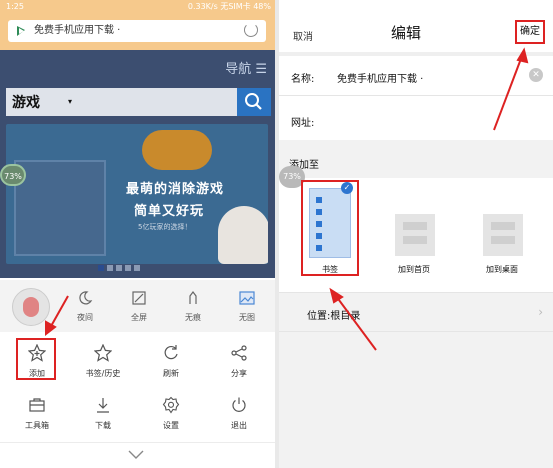 This screenshot has height=468, width=553. What do you see at coordinates (247, 298) in the screenshot?
I see `no-image-icon` at bounding box center [247, 298].